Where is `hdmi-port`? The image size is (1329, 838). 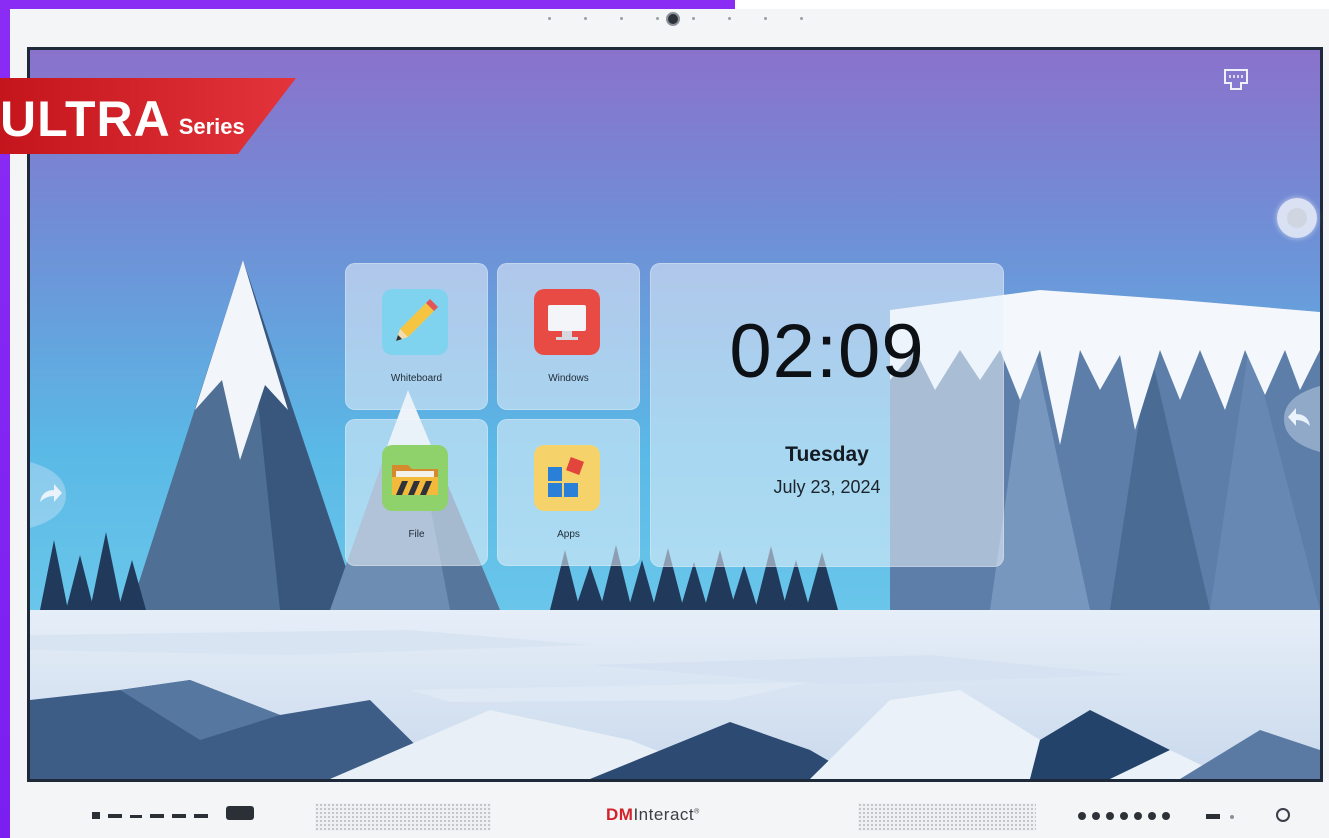
hdmi-port is located at coordinates (240, 813).